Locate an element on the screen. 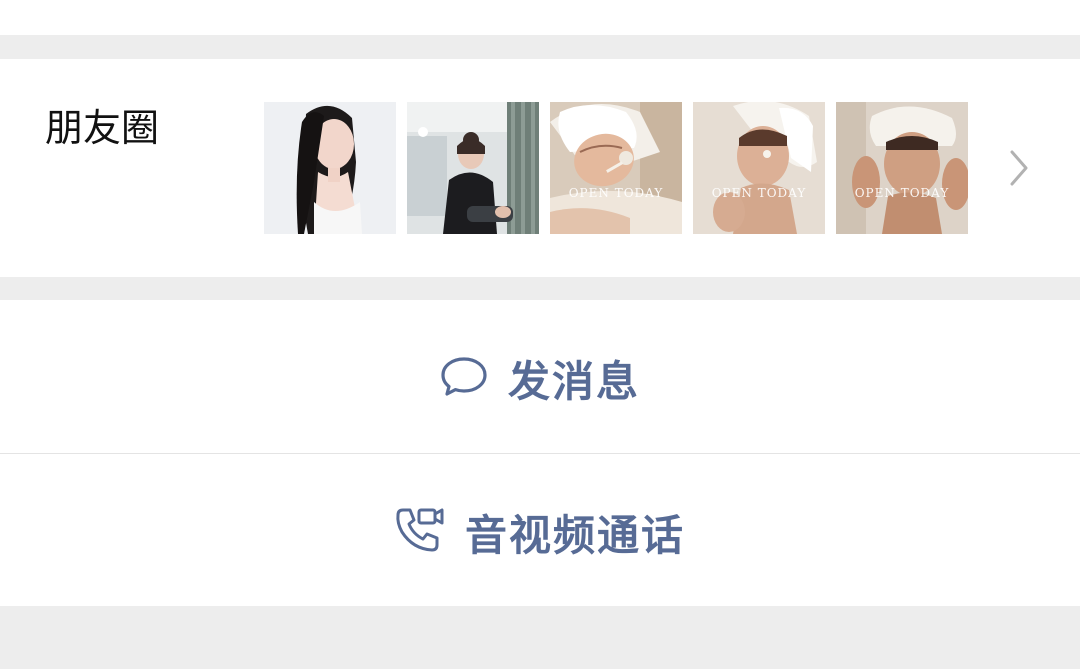 This screenshot has width=1080, height=669. chevron-right-icon is located at coordinates (1019, 168).